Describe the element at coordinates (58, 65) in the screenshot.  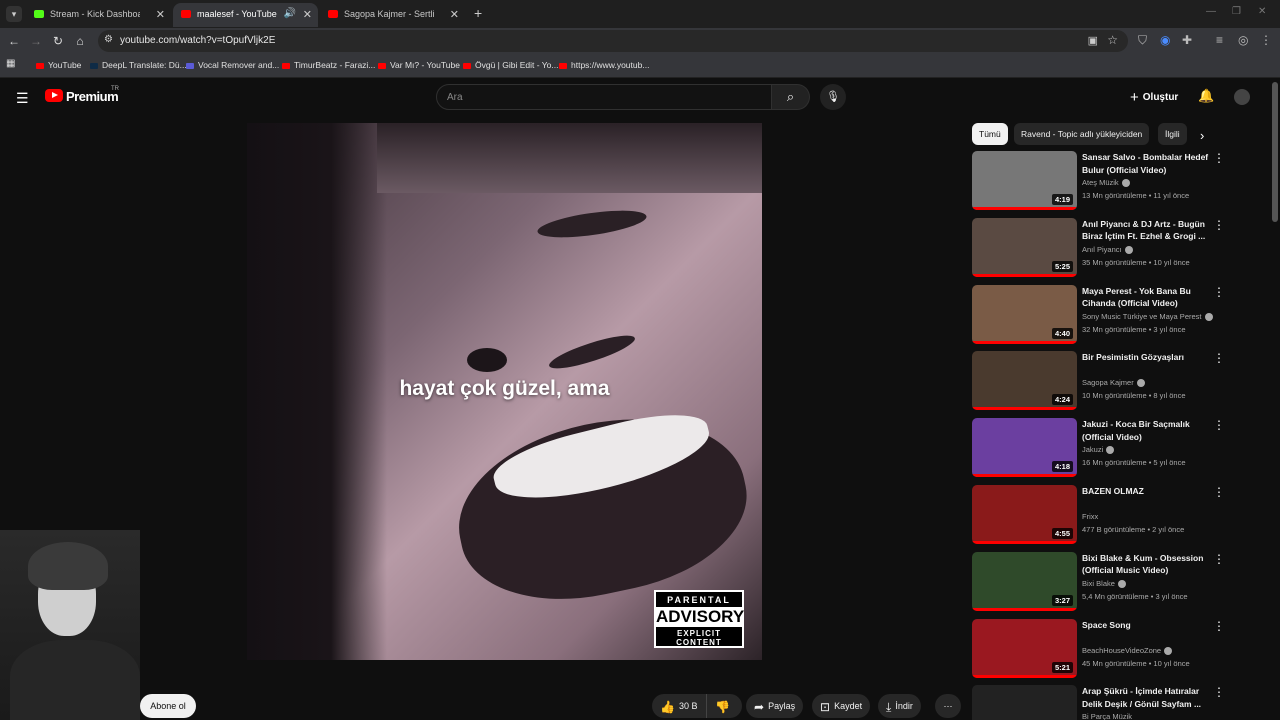
I see `bookmark-youtube: YouTube` at that location.